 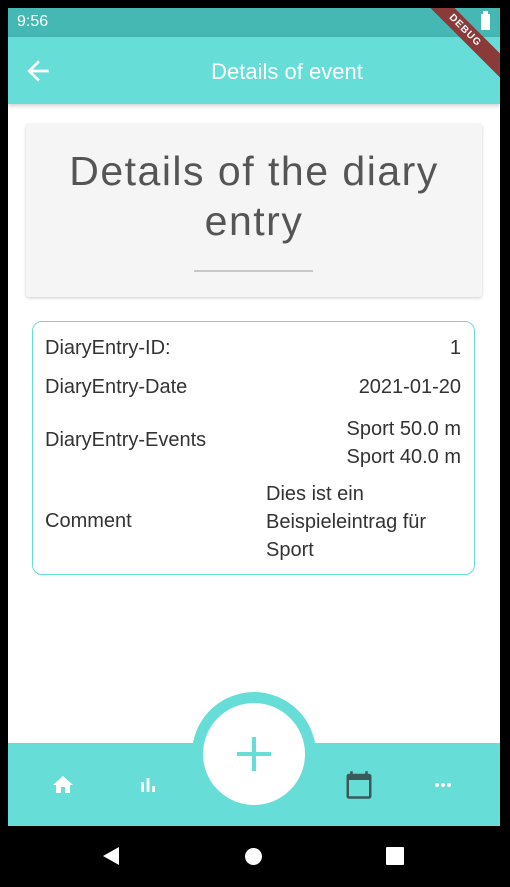 What do you see at coordinates (443, 787) in the screenshot?
I see `nav-more` at bounding box center [443, 787].